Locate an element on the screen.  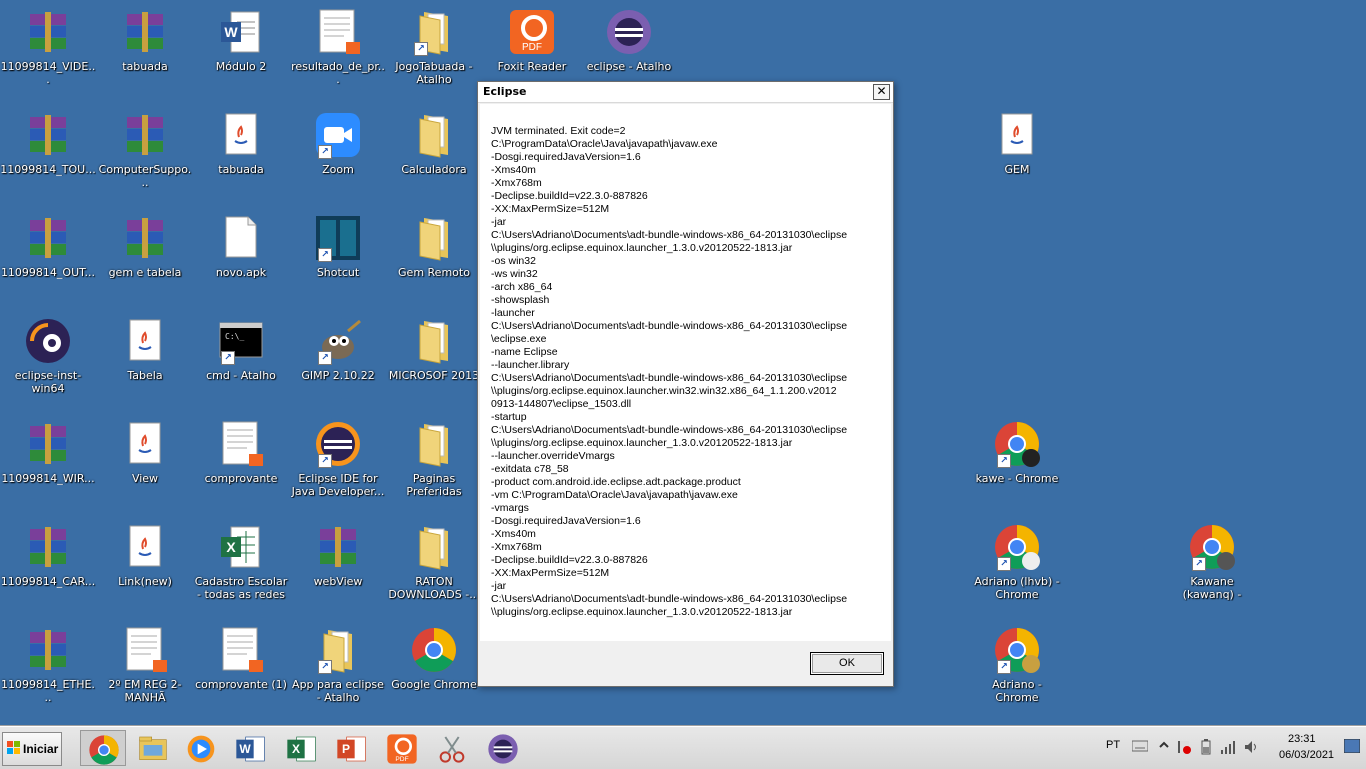
desktop-icon: ↗ App para eclipse - Atalho is located at coordinates (338, 671).